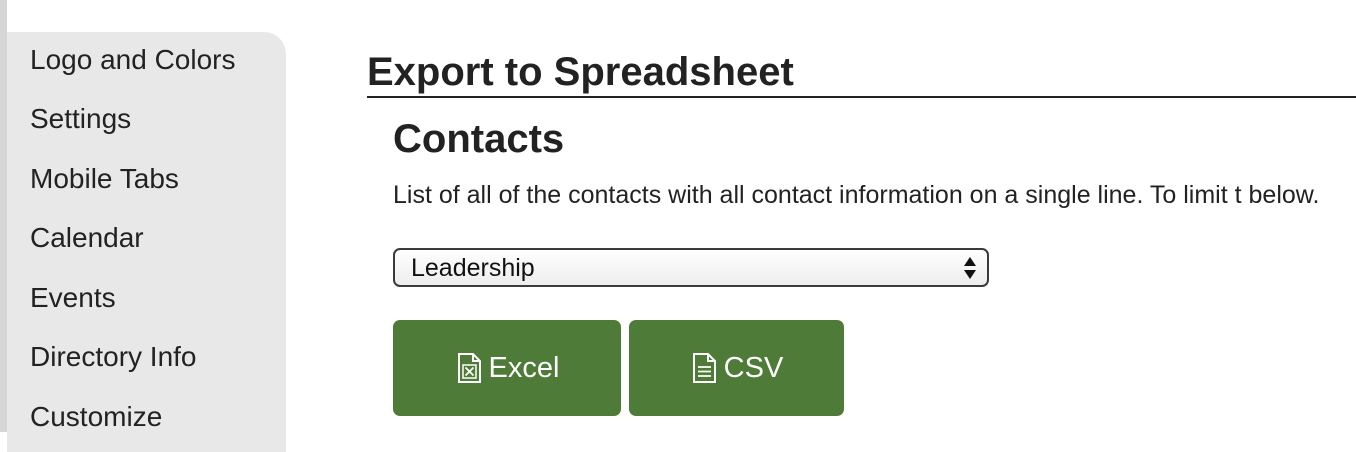  Describe the element at coordinates (479, 139) in the screenshot. I see `section-title: Contacts` at that location.